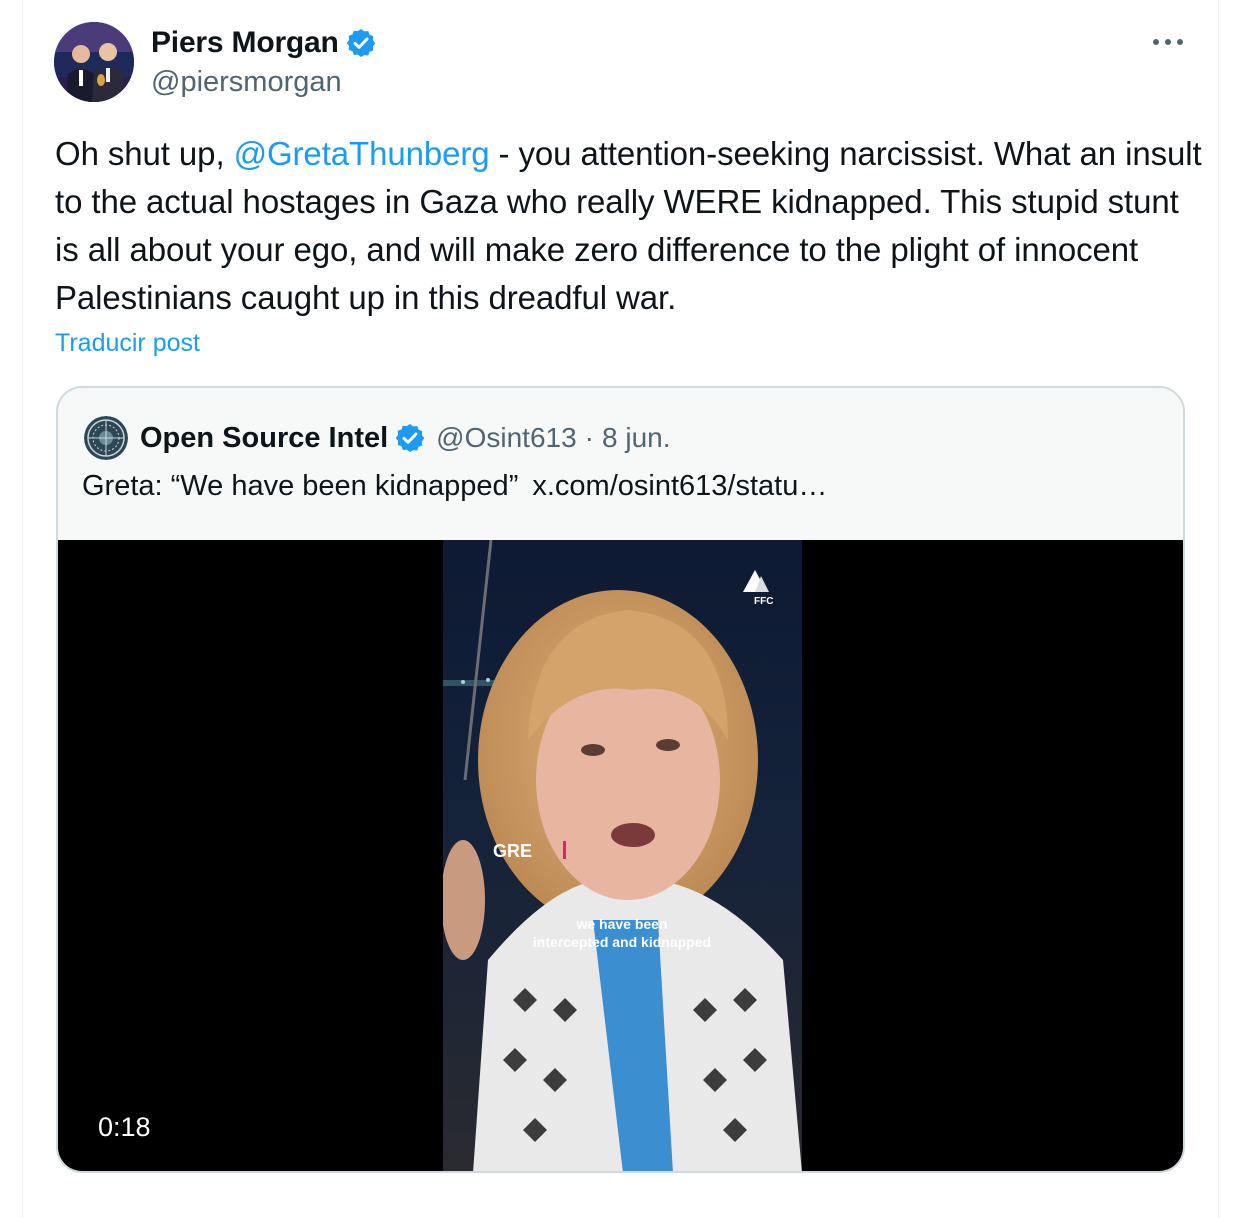  What do you see at coordinates (763, 601) in the screenshot?
I see `video-logo-text: FFC` at bounding box center [763, 601].